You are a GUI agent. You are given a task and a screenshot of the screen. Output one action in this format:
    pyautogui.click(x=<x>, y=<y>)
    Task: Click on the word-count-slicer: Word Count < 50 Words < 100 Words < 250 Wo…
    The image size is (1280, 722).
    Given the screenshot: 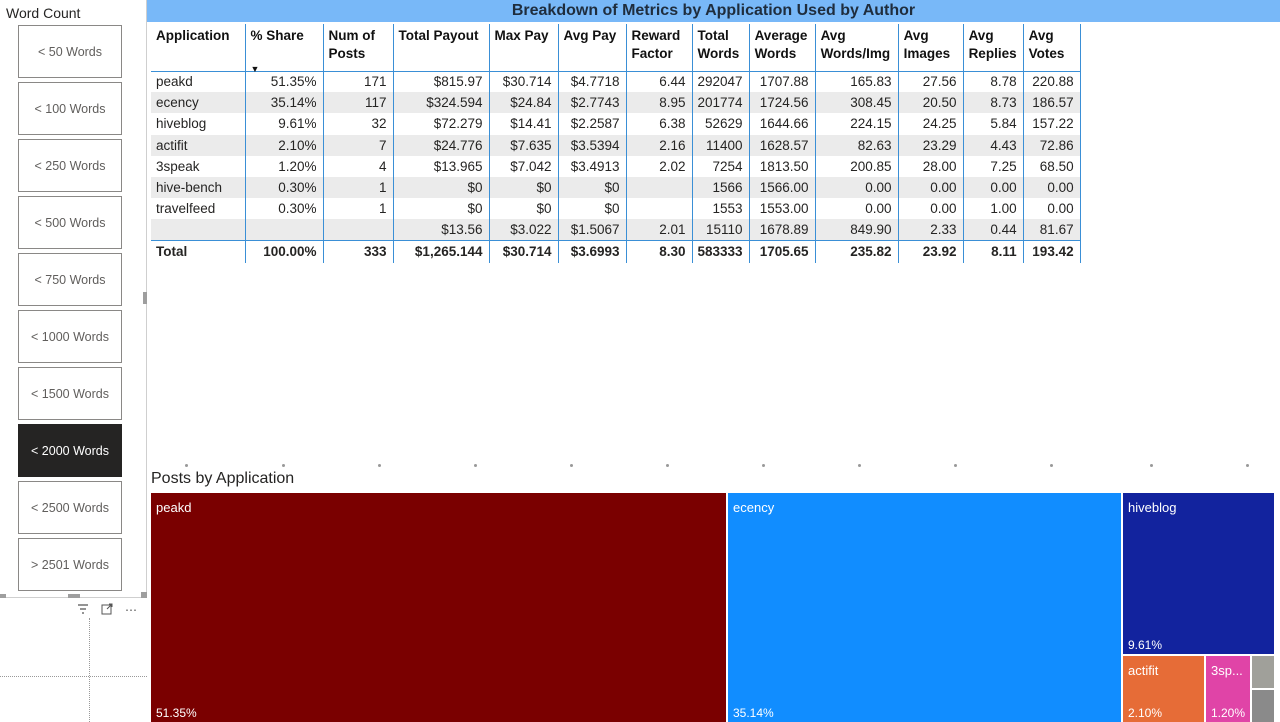 What is the action you would take?
    pyautogui.click(x=73, y=299)
    